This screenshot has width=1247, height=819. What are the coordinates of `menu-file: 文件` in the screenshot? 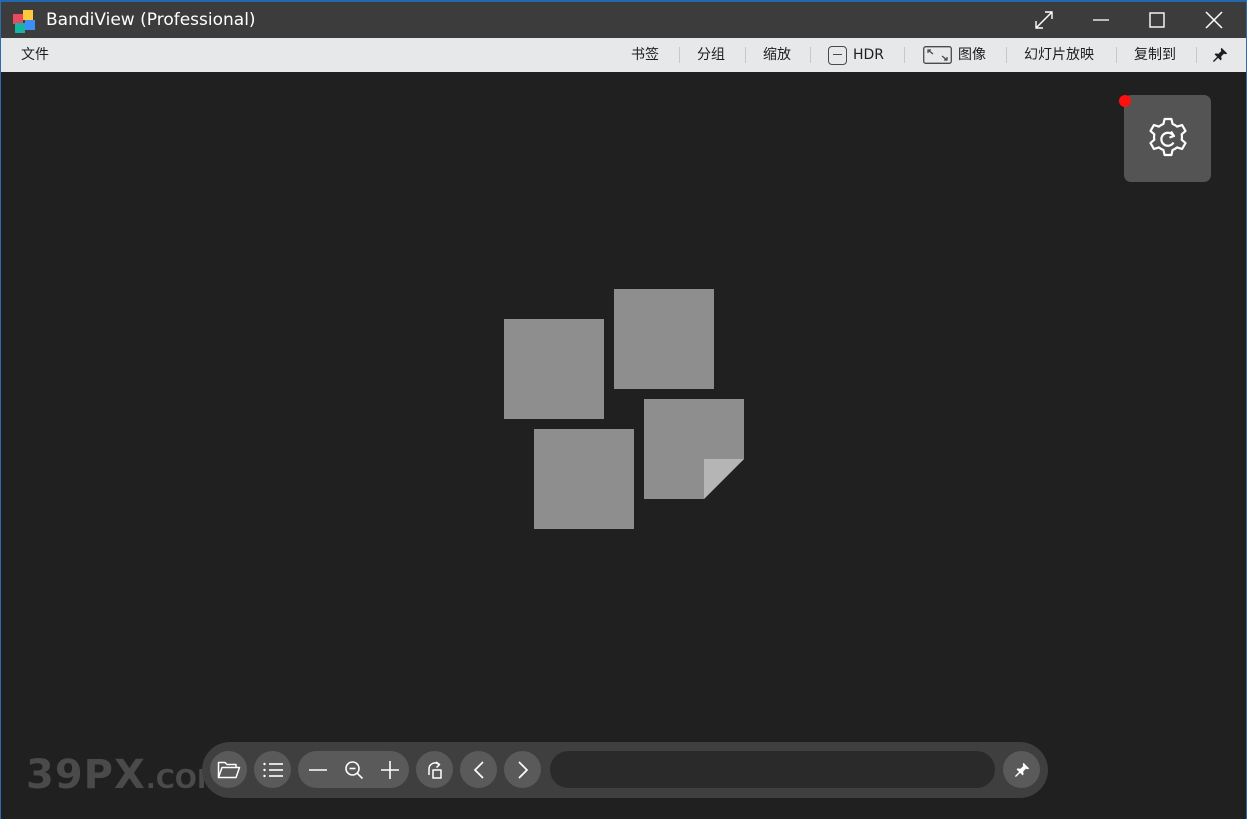 It's located at (35, 55).